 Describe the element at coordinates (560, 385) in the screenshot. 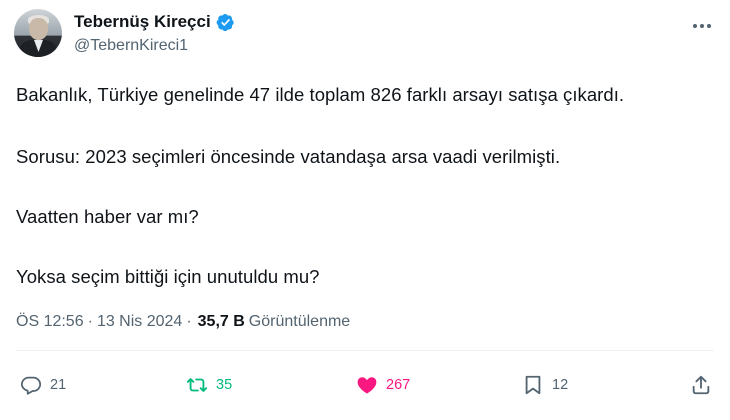

I see `bookmark-count: 12` at that location.